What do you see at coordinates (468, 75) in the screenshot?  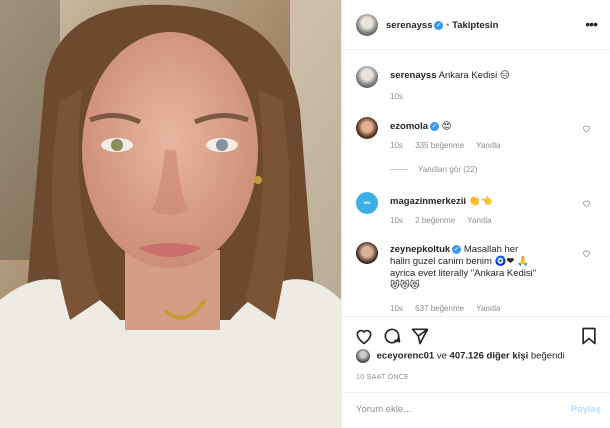 I see `caption-text: Ankara Kedisi` at bounding box center [468, 75].